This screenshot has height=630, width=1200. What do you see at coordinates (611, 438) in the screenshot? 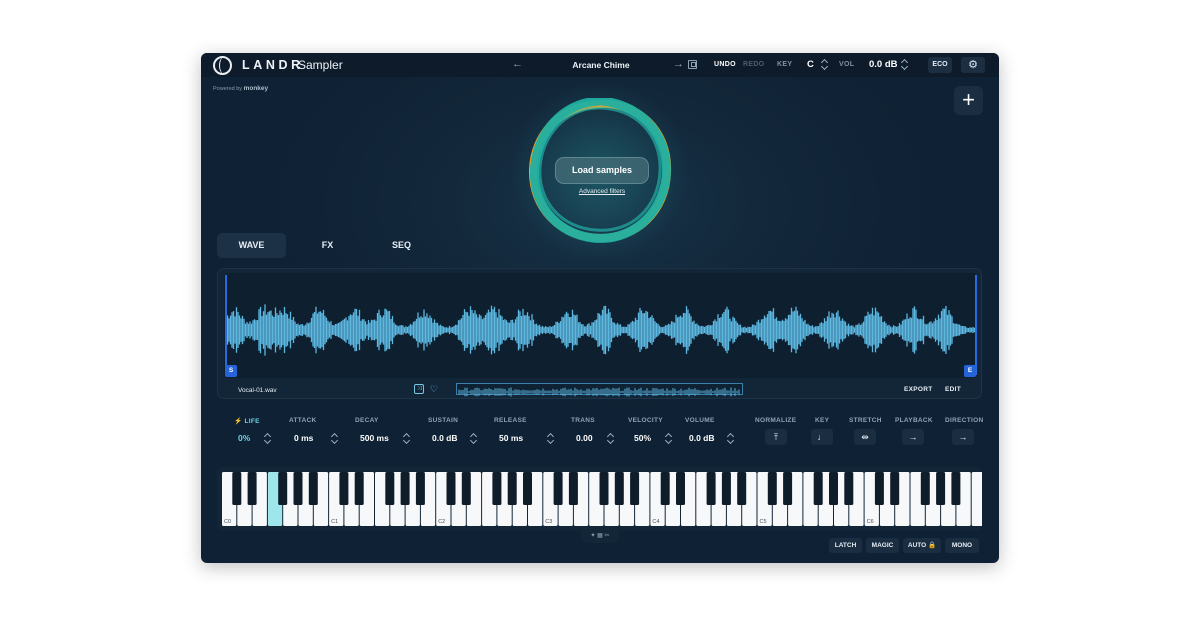
I see `trans-stepper-icon` at bounding box center [611, 438].